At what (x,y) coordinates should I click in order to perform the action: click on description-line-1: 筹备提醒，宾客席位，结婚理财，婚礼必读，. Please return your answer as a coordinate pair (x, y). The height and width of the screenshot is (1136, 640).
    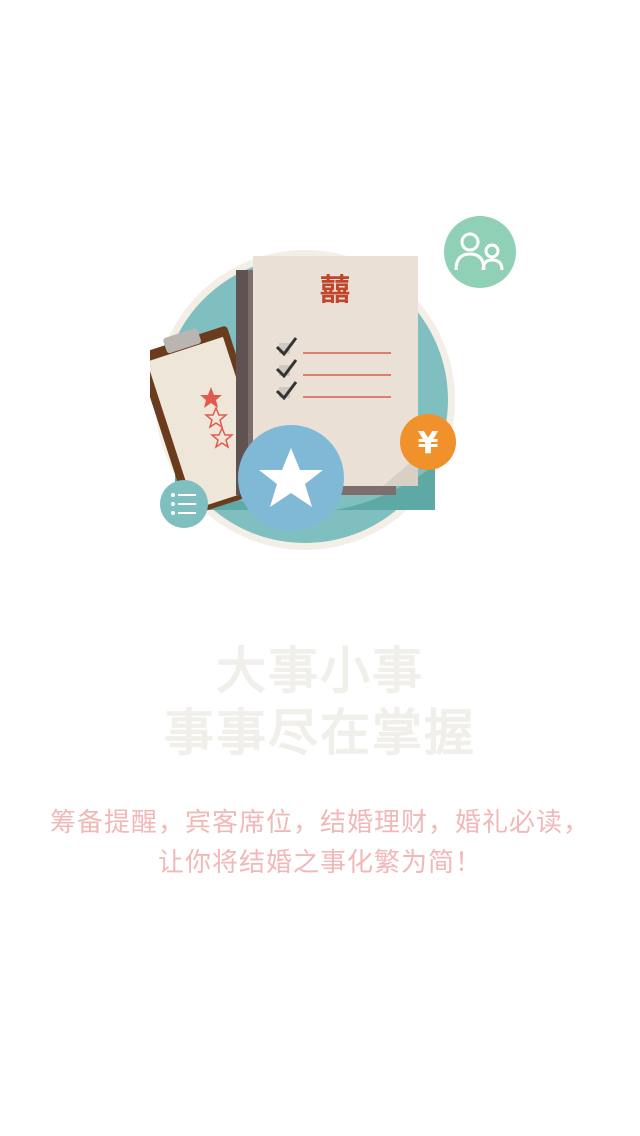
    Looking at the image, I should click on (319, 823).